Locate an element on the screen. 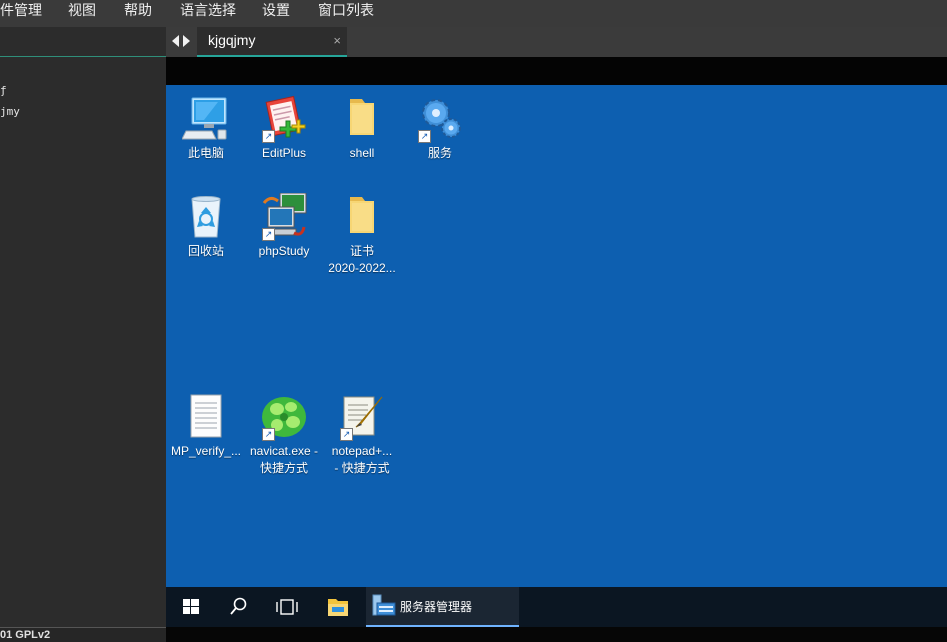 The width and height of the screenshot is (947, 642). icon-label: phpStudy is located at coordinates (284, 251).